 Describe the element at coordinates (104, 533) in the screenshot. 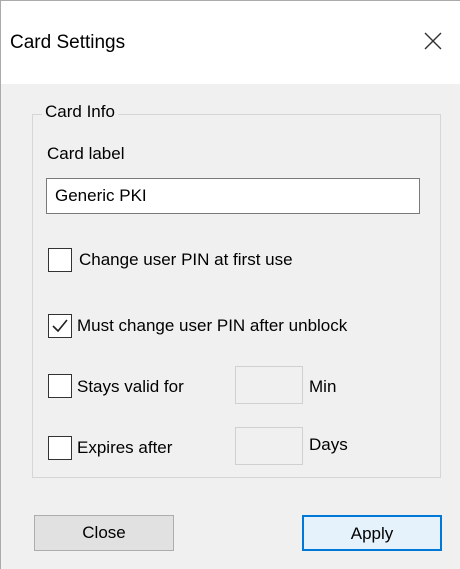

I see `close-button: Close` at that location.